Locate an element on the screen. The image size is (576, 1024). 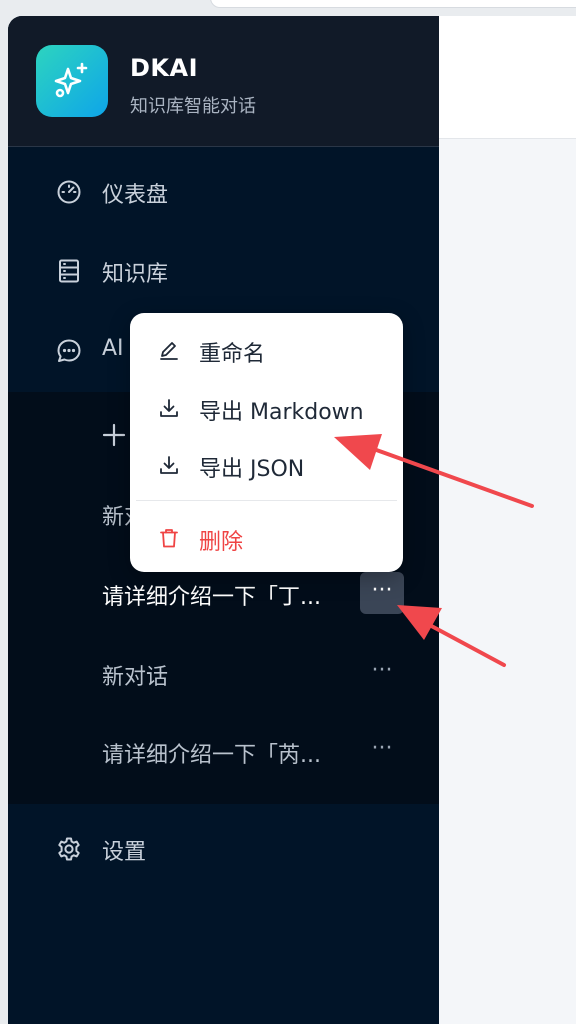
nav-label-dashboard: 仪表盘 is located at coordinates (135, 195).